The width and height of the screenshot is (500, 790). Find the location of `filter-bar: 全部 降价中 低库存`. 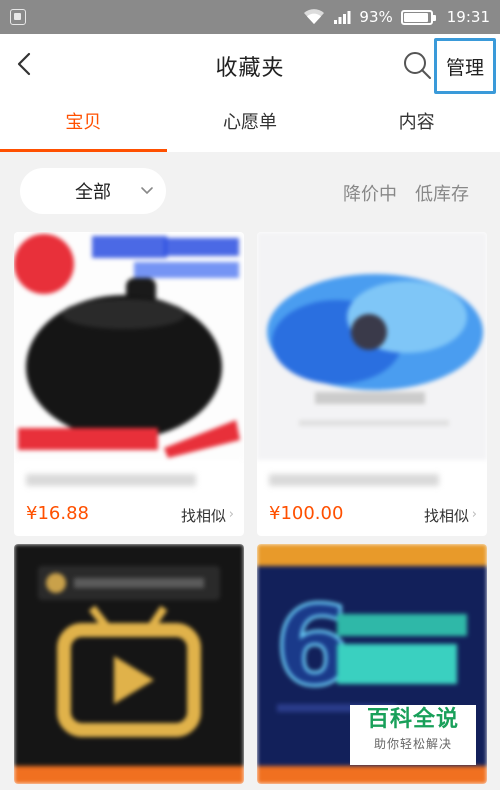

filter-bar: 全部 降价中 低库存 is located at coordinates (250, 191).